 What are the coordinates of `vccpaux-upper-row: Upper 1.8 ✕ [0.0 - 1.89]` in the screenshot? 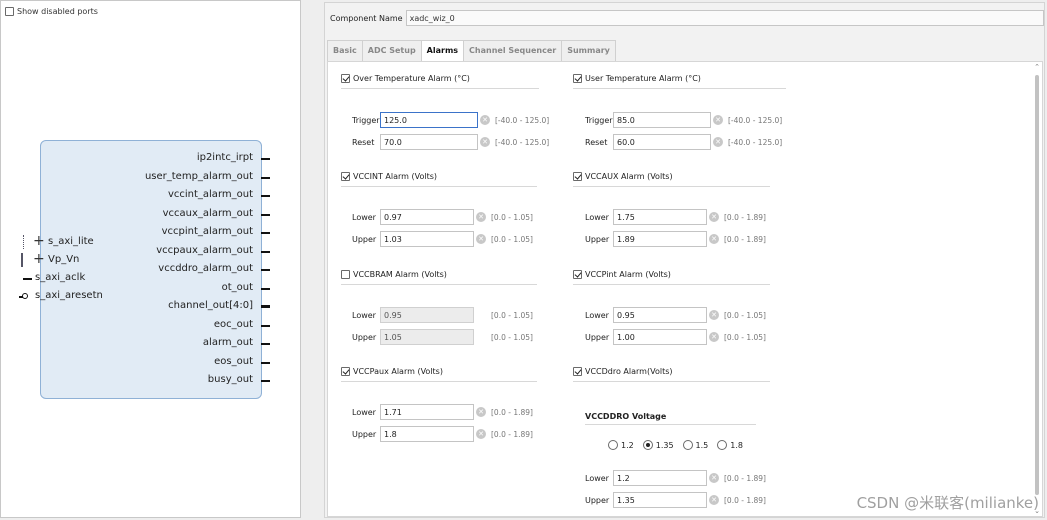 It's located at (442, 434).